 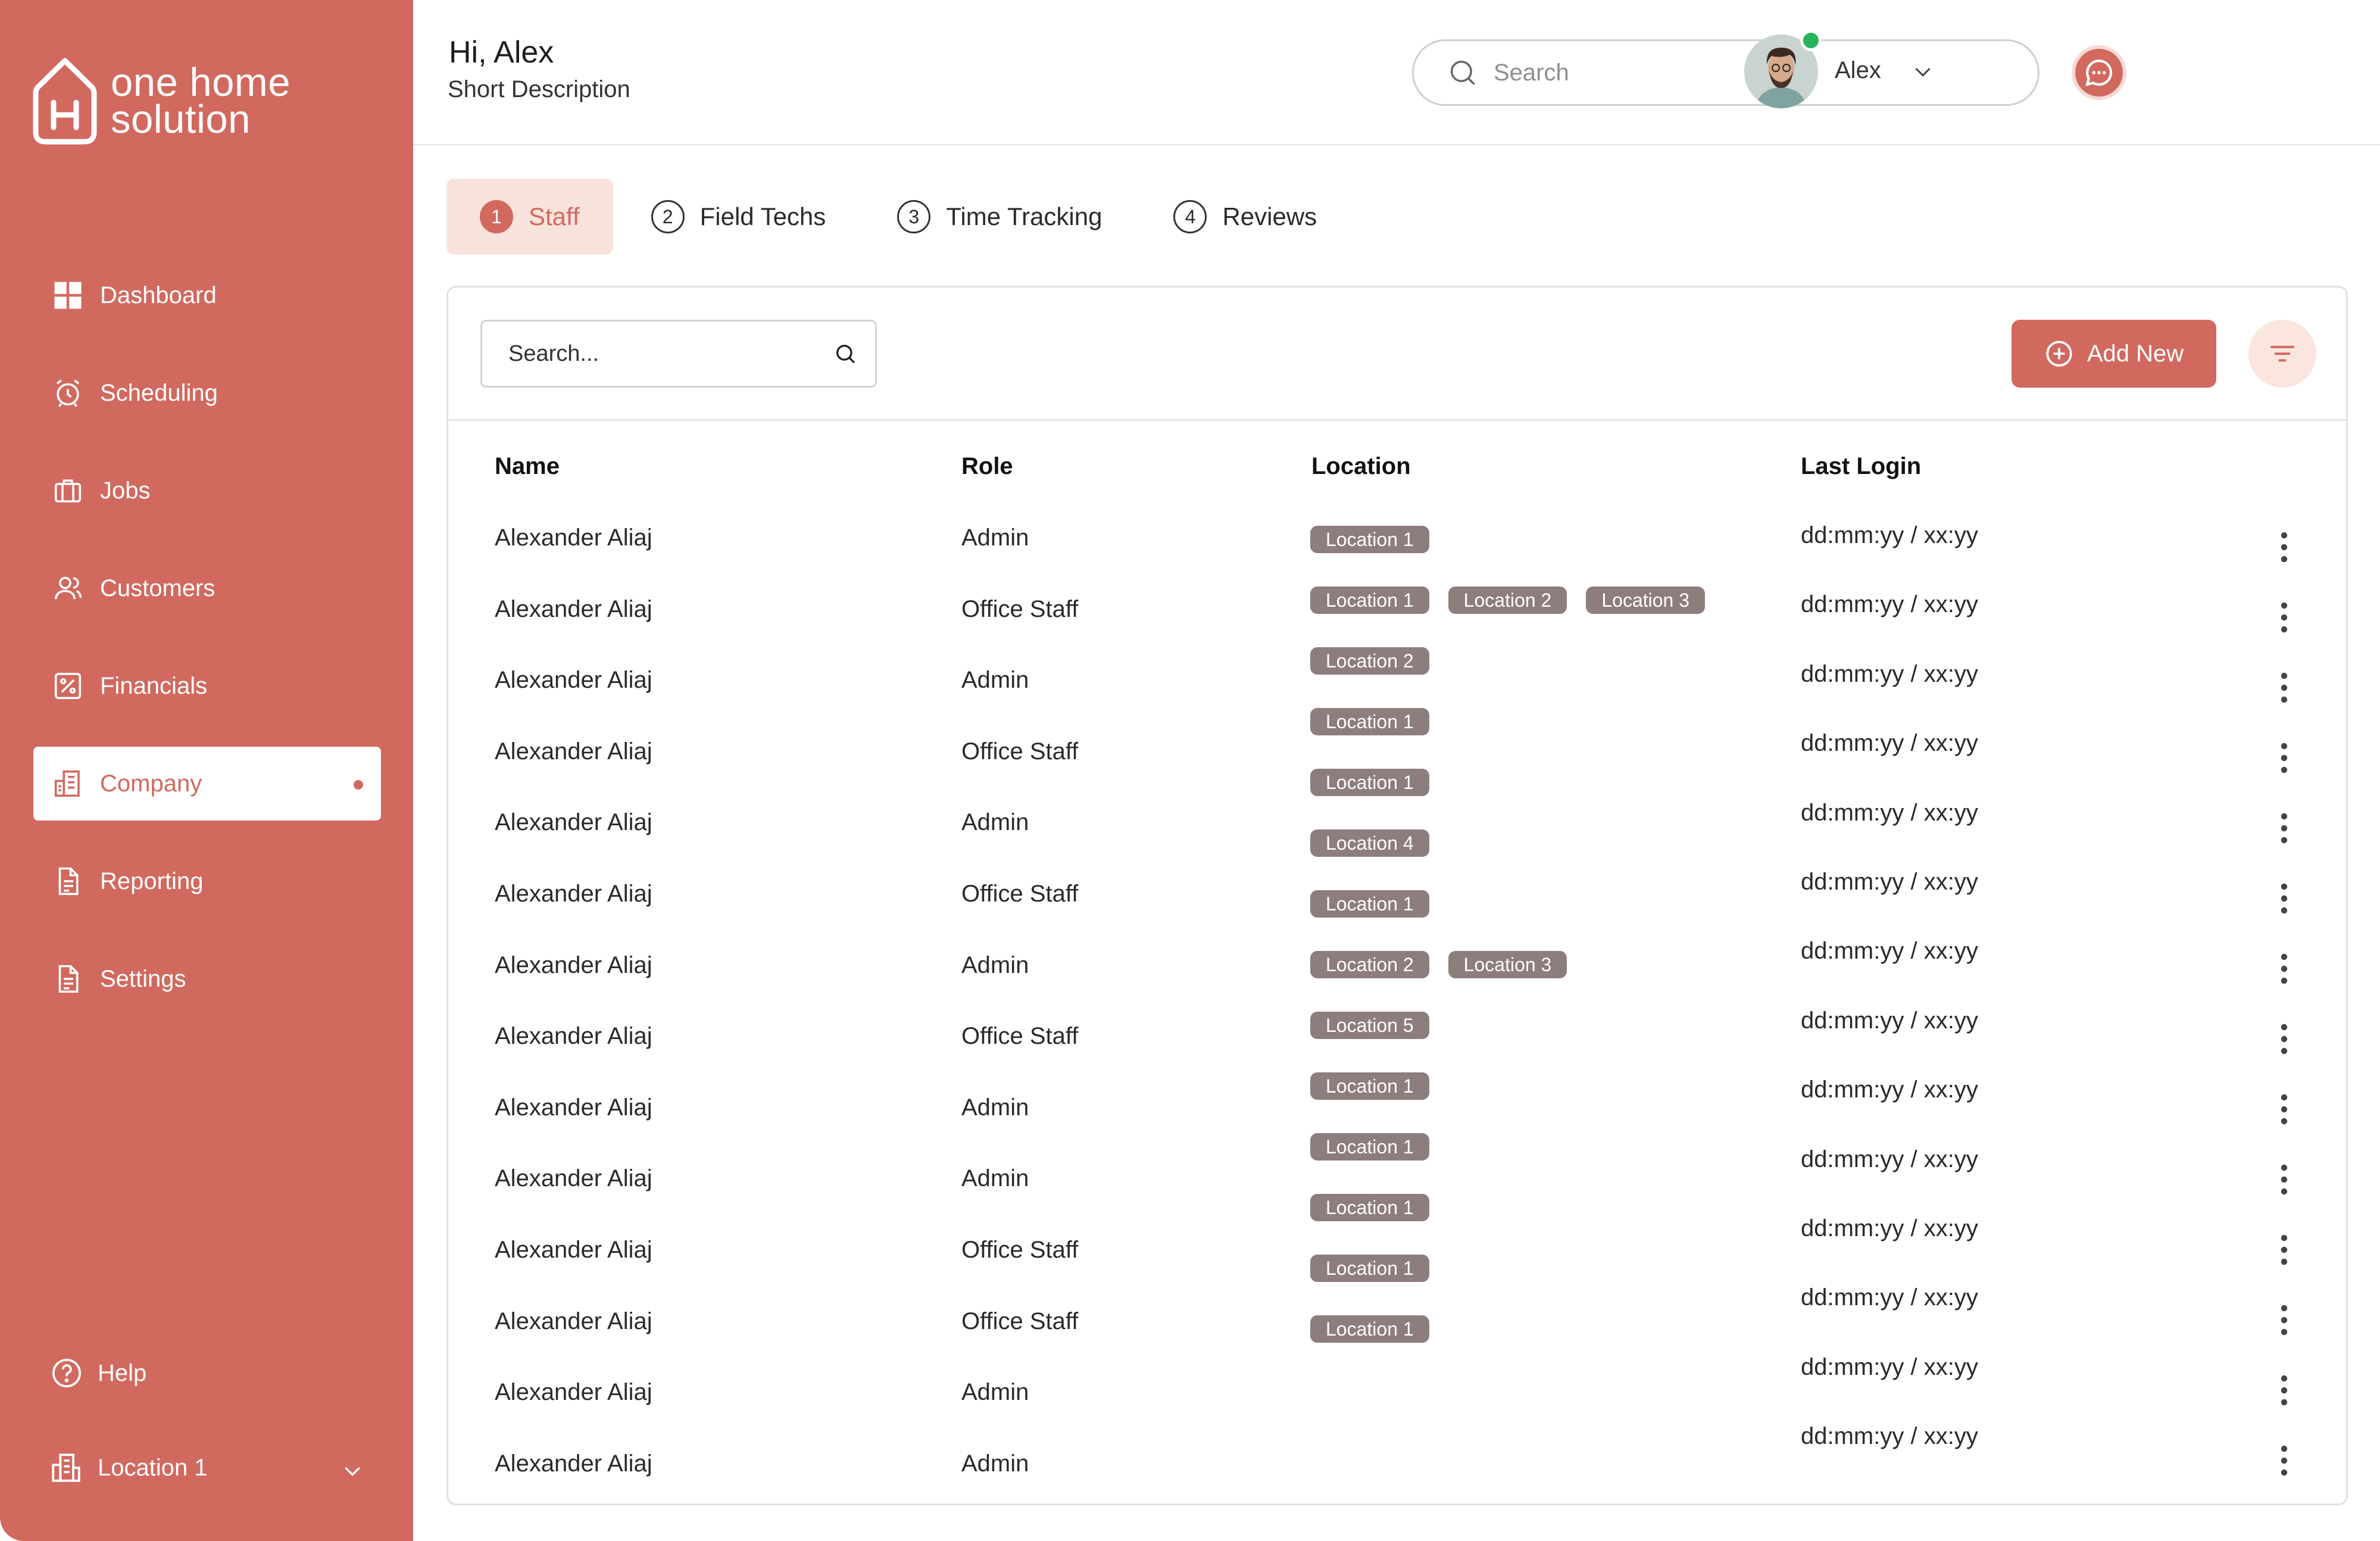 What do you see at coordinates (999, 217) in the screenshot?
I see `tab-time-tracking: 3 Time Tracking` at bounding box center [999, 217].